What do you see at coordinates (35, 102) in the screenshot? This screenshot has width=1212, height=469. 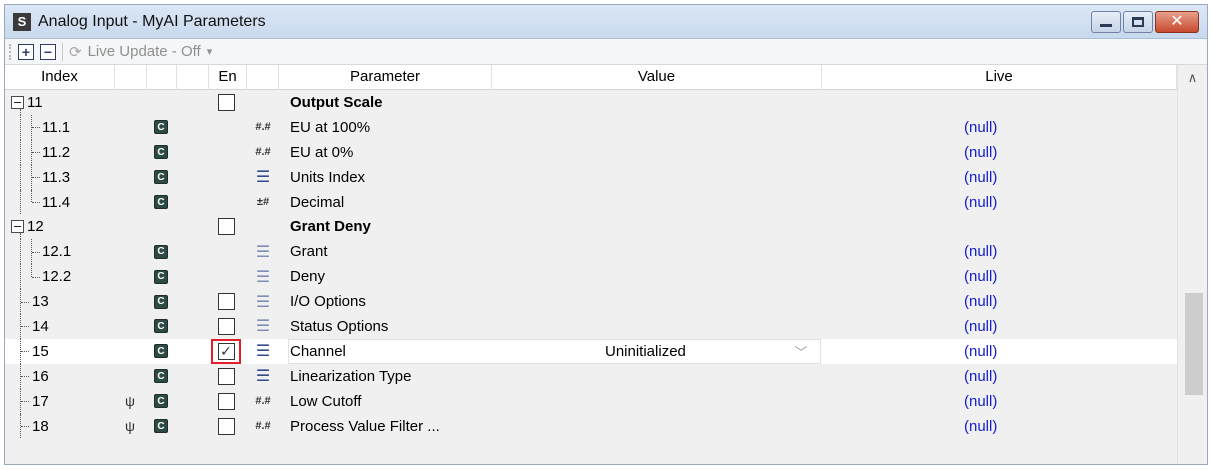 I see `row-index: 11` at bounding box center [35, 102].